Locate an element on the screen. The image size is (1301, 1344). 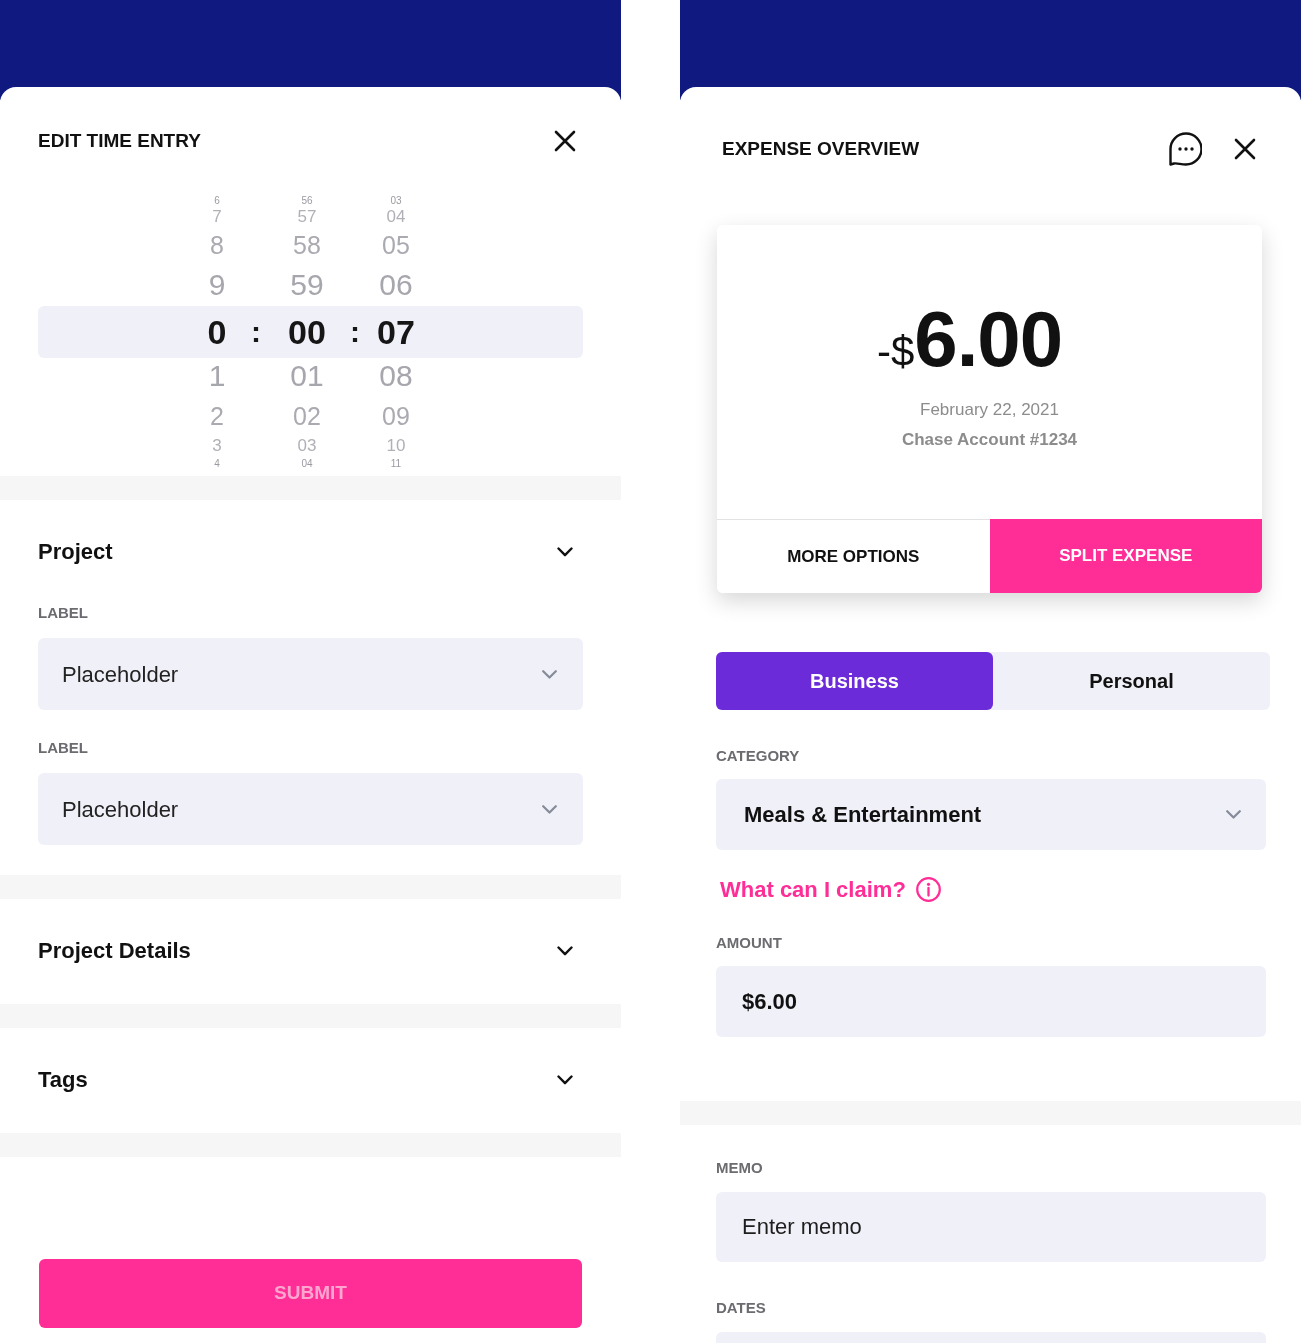
more-options-button: MORE OPTIONS is located at coordinates (853, 556).